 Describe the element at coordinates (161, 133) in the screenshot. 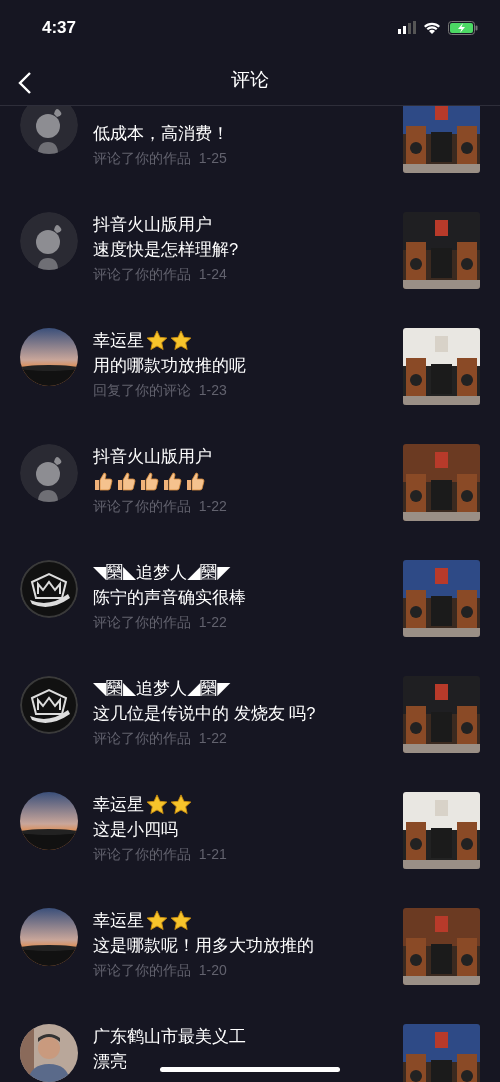

I see `comment-text: 低成本，高消费！` at that location.